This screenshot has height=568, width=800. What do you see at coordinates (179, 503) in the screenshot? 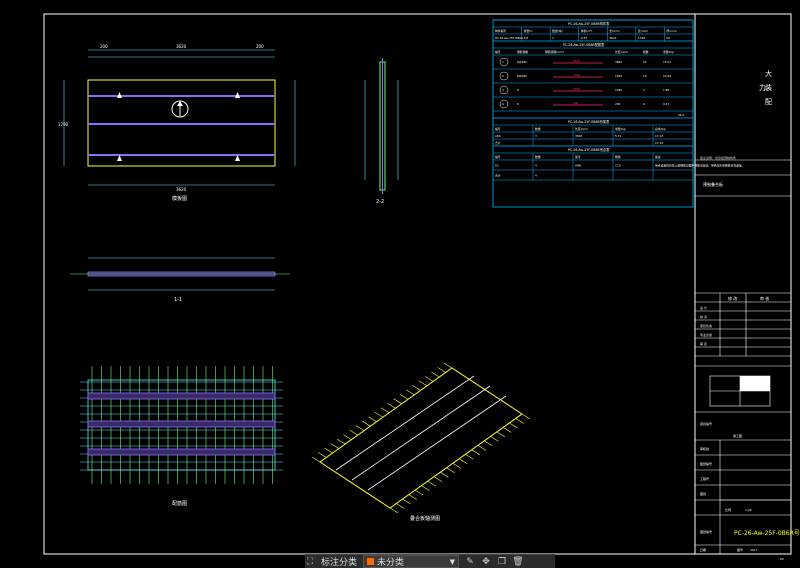
I see `rebar-plan-label: 配筋图` at bounding box center [179, 503].